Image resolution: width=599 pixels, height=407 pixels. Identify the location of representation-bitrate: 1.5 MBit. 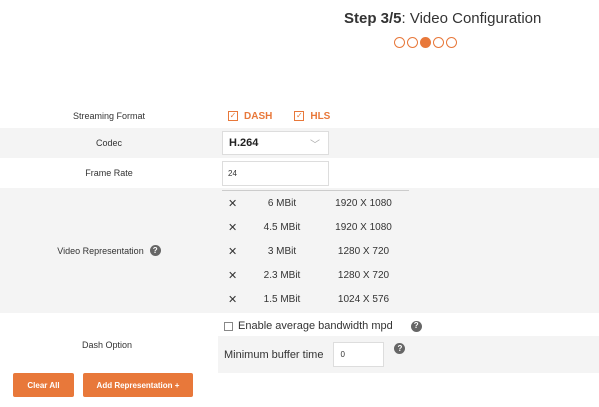
(282, 299).